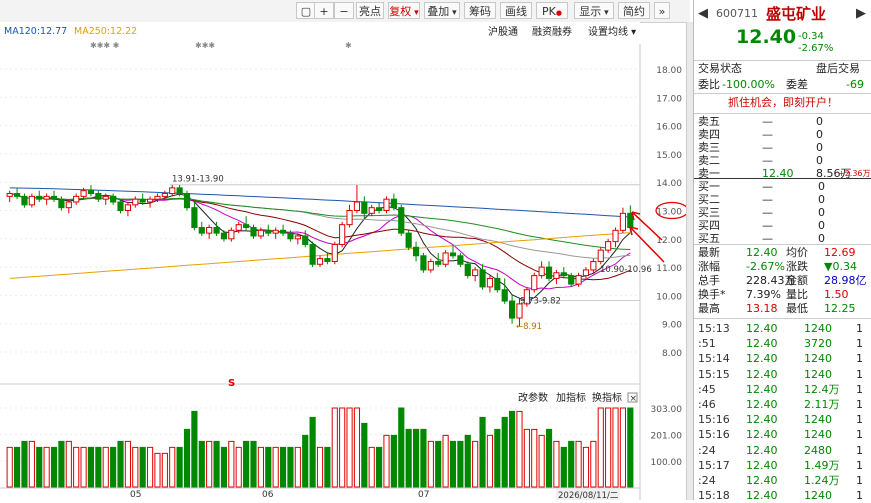 Image resolution: width=871 pixels, height=503 pixels. What do you see at coordinates (306, 10) in the screenshot?
I see `toolbar-icon-square: ▢` at bounding box center [306, 10].